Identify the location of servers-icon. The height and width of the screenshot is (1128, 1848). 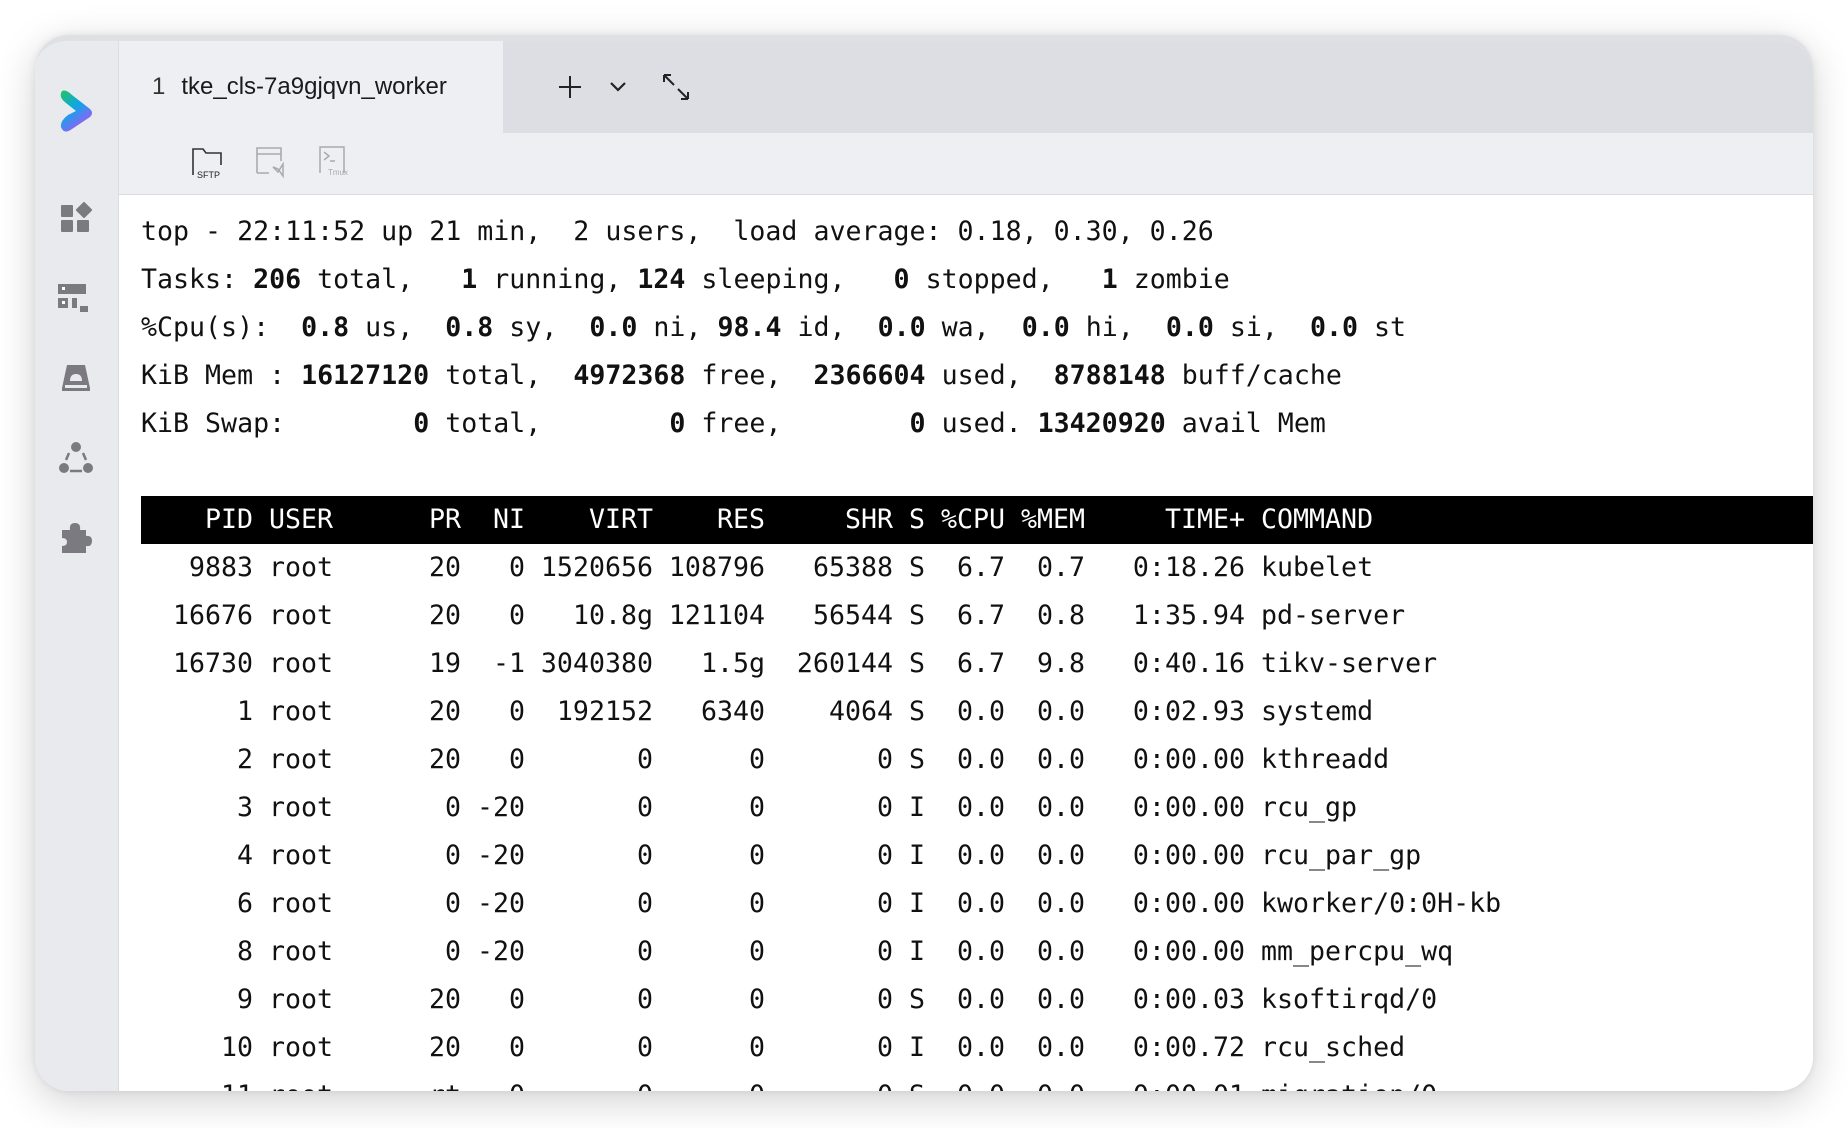
(76, 298).